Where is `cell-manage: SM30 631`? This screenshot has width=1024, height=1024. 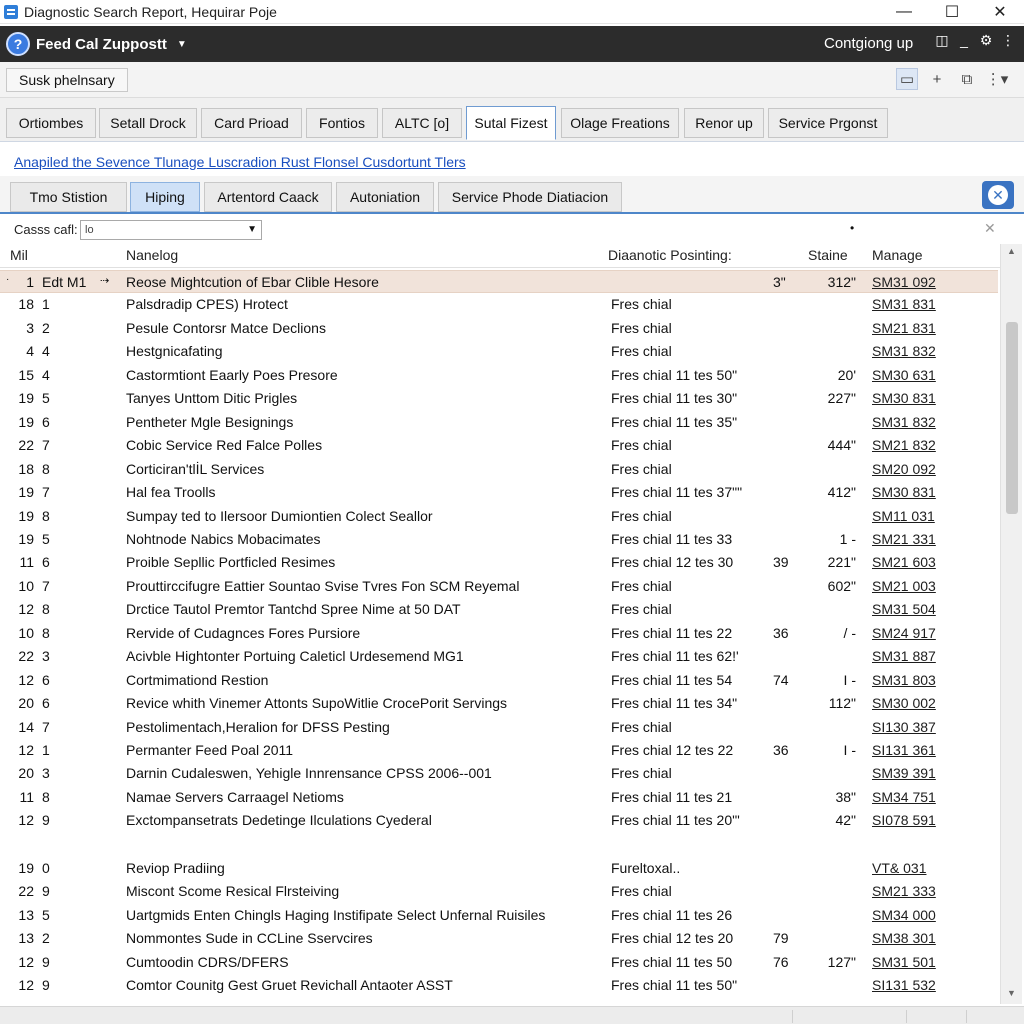
cell-manage: SM30 631 is located at coordinates (904, 375).